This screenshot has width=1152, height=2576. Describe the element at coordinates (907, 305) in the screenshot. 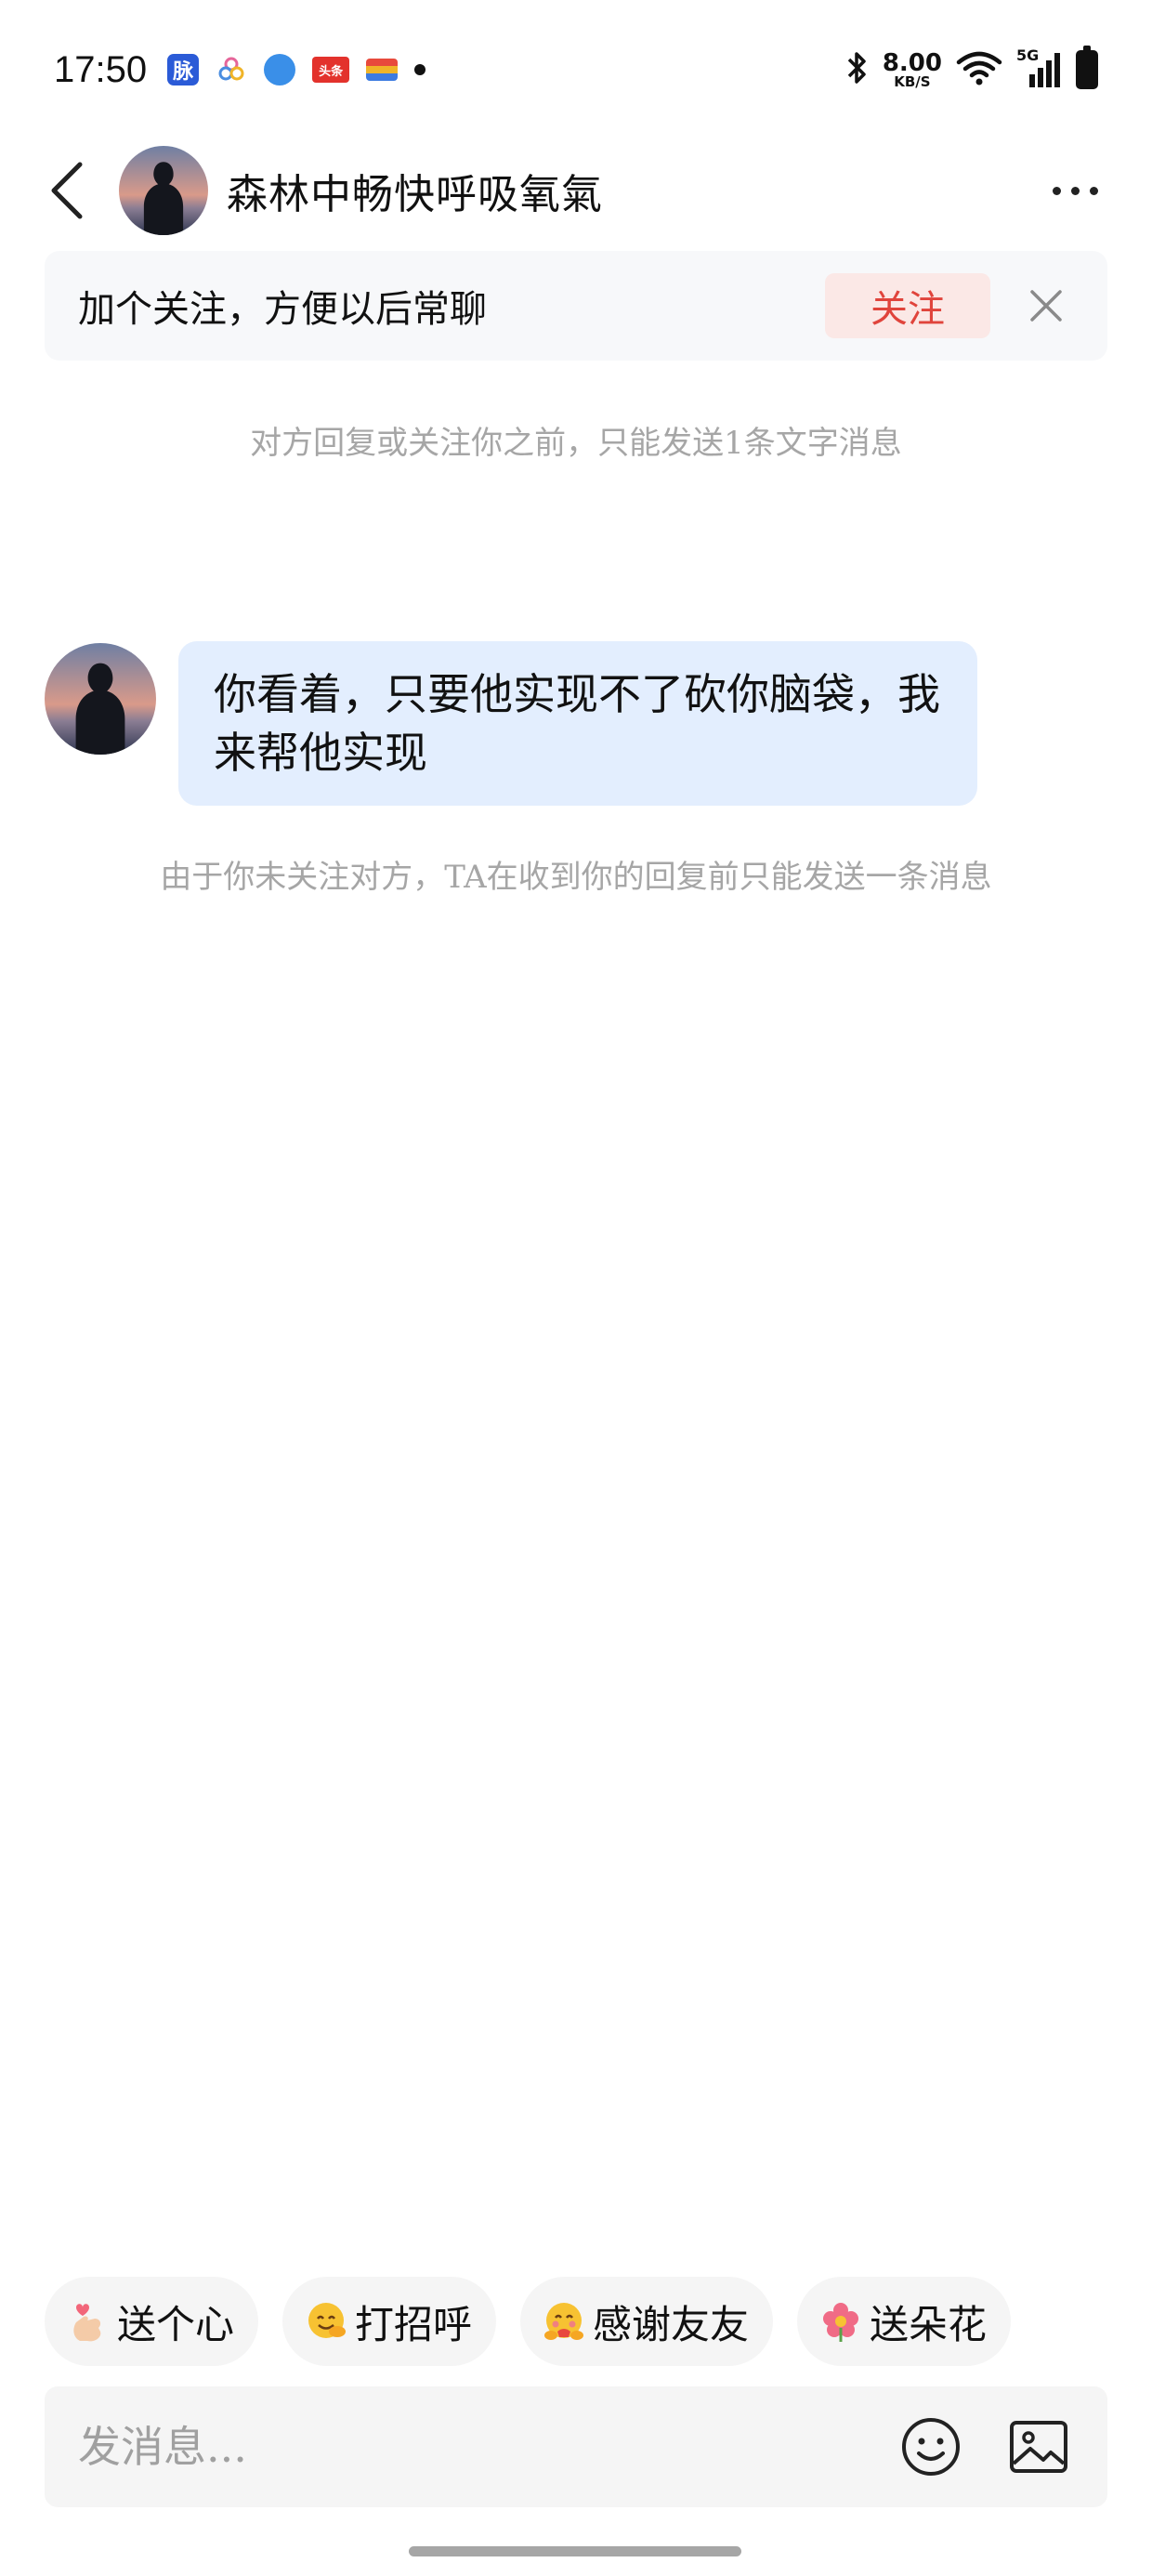

I see `follow-button: 关注` at that location.